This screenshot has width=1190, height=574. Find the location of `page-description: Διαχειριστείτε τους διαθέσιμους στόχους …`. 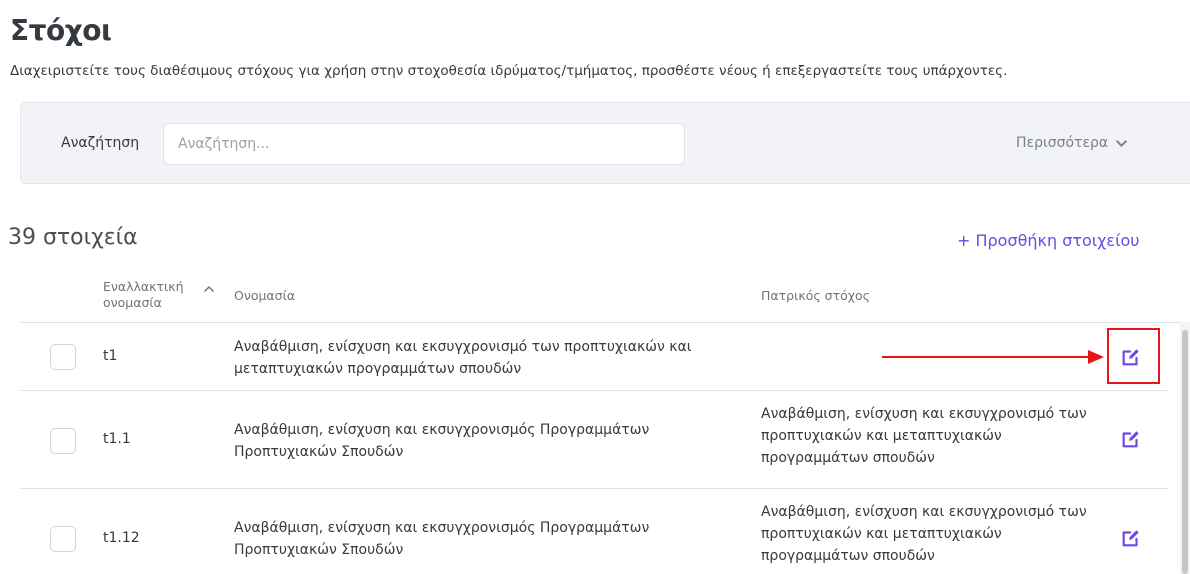

page-description: Διαχειριστείτε τους διαθέσιμους στόχους … is located at coordinates (509, 71).